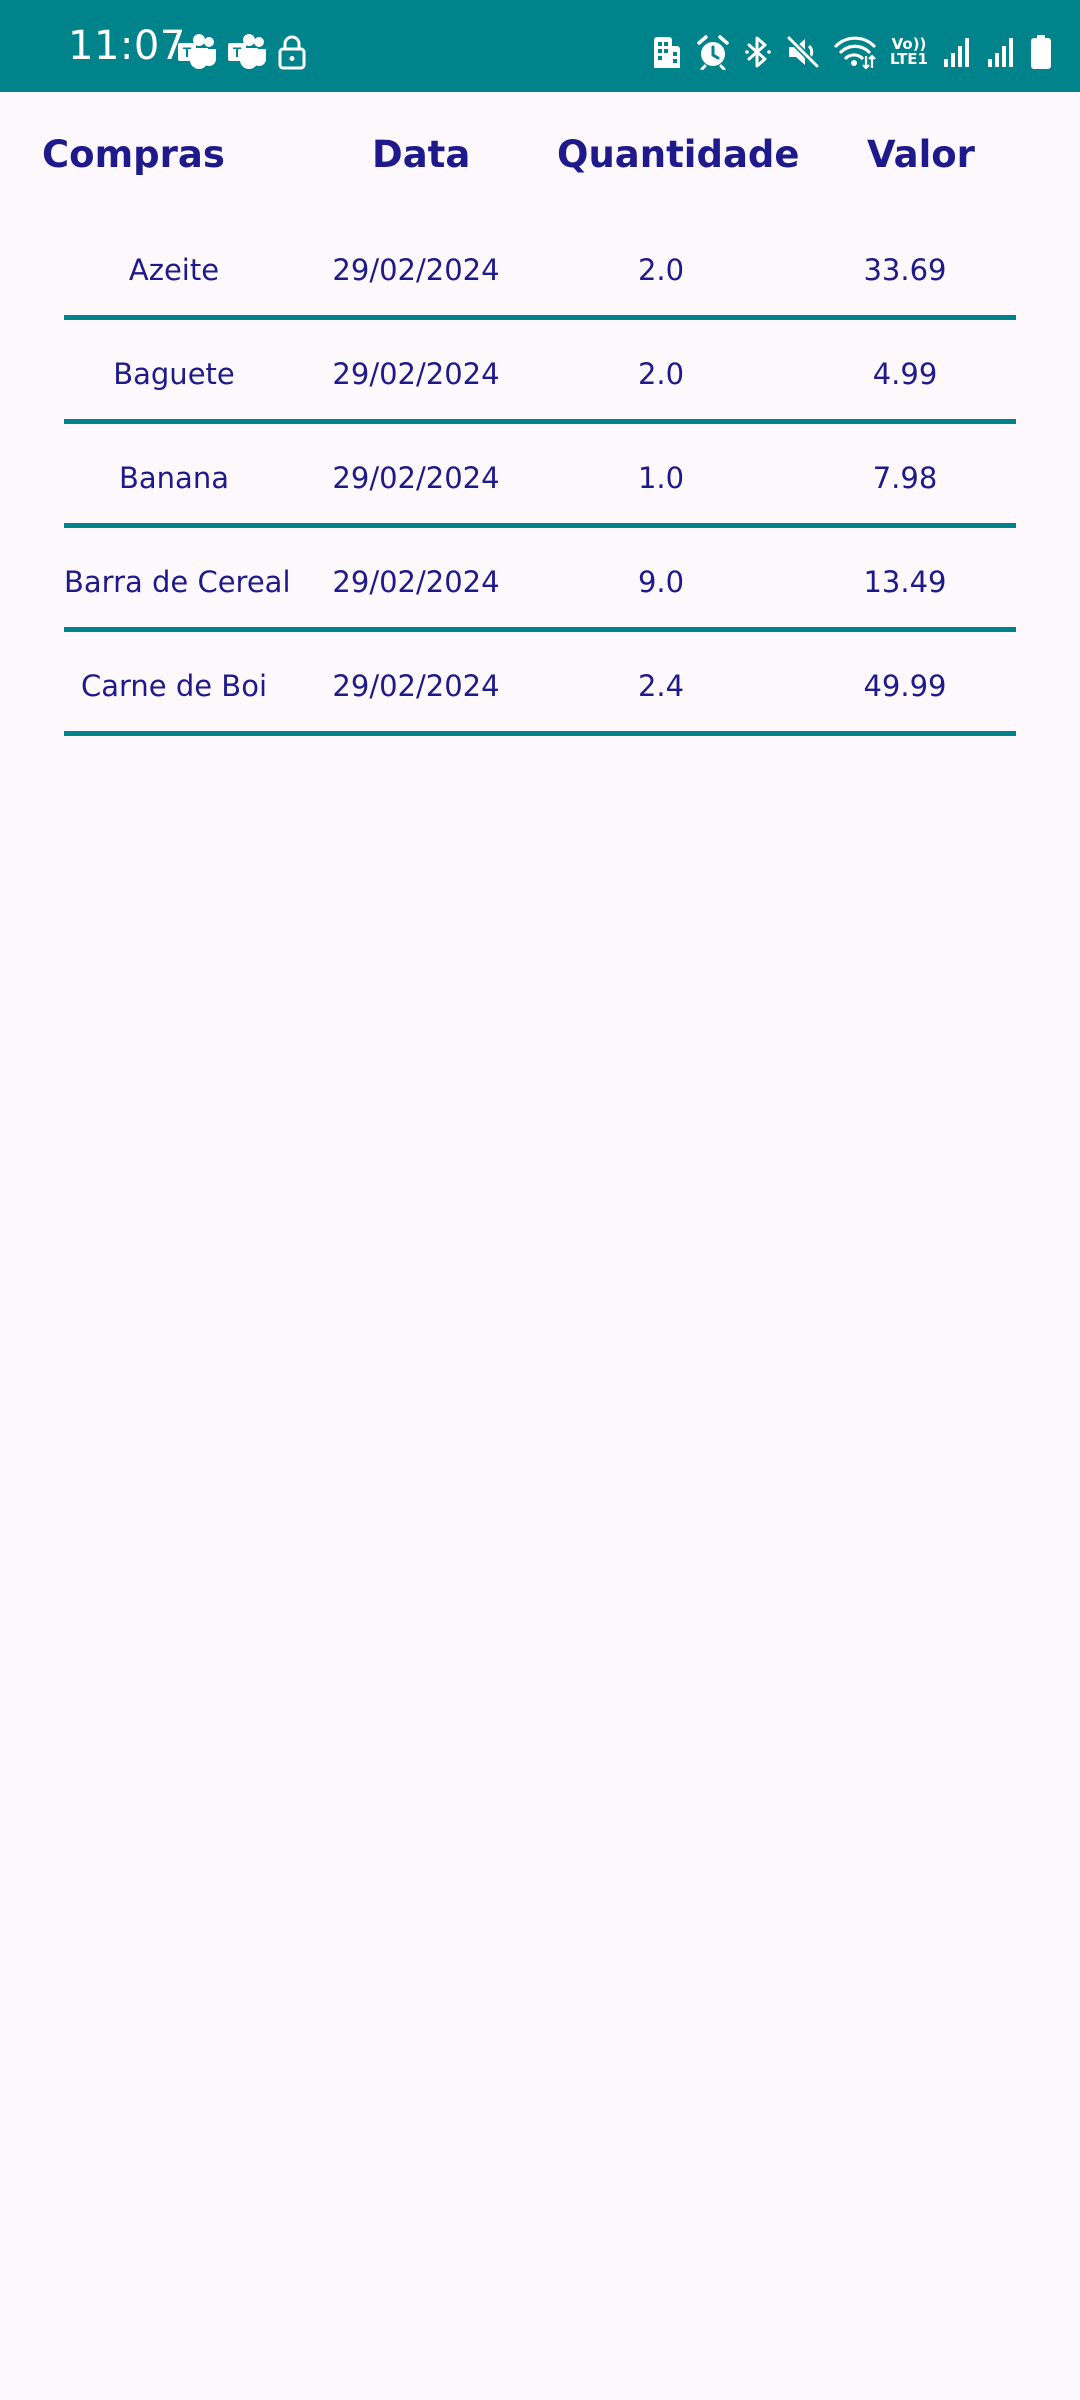  I want to click on notification-icons: T T, so click(242, 52).